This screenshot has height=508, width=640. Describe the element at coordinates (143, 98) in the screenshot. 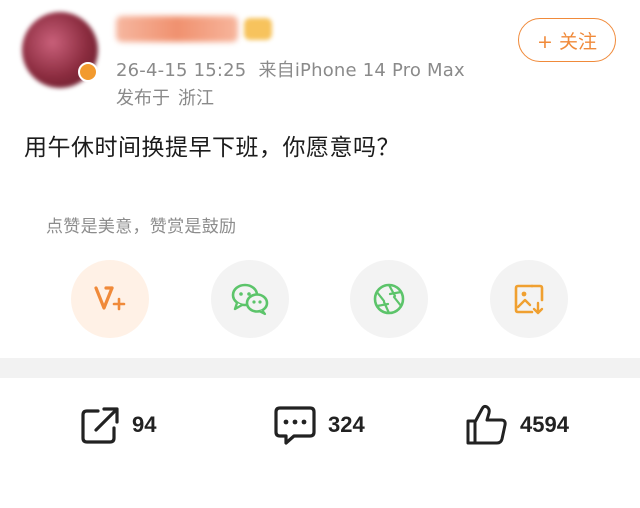

I see `published-prefix: 发布于` at that location.